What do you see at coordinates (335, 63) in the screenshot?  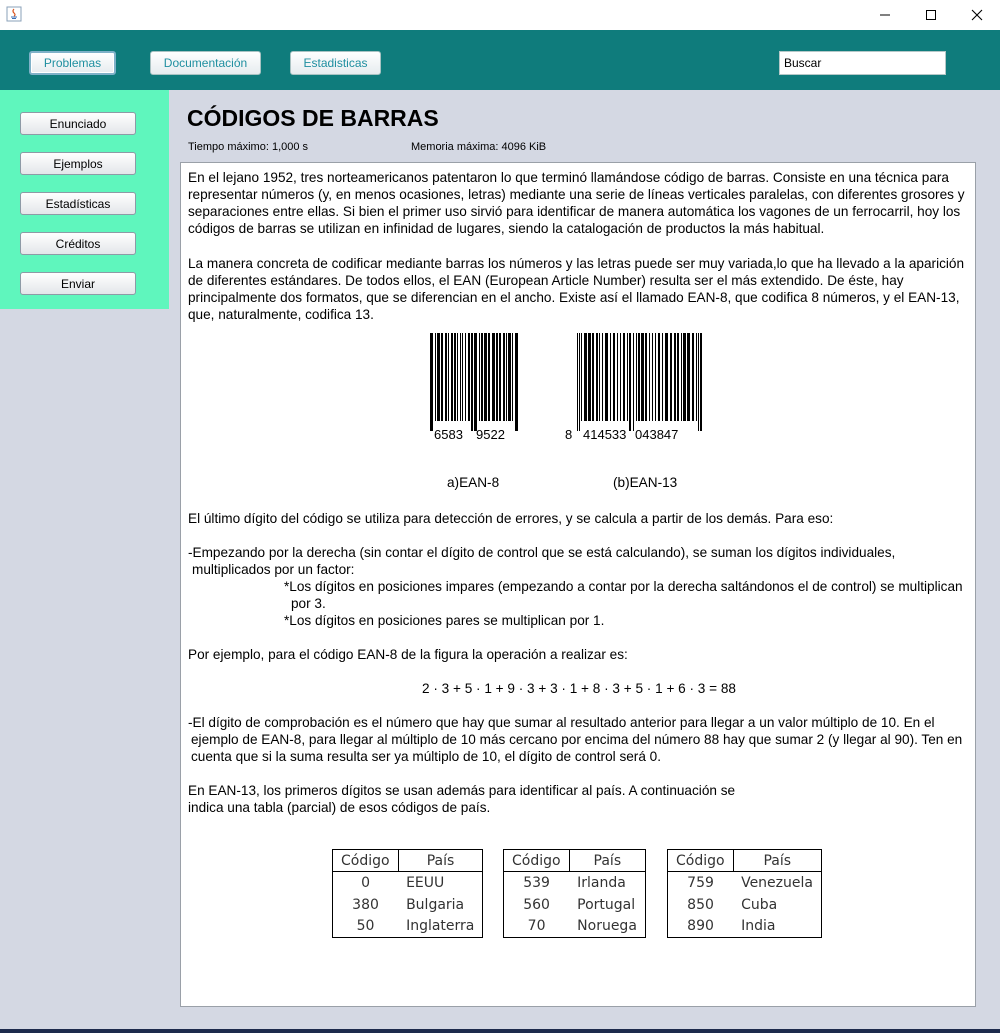 I see `nav-statistics-button: Estadisticas` at bounding box center [335, 63].